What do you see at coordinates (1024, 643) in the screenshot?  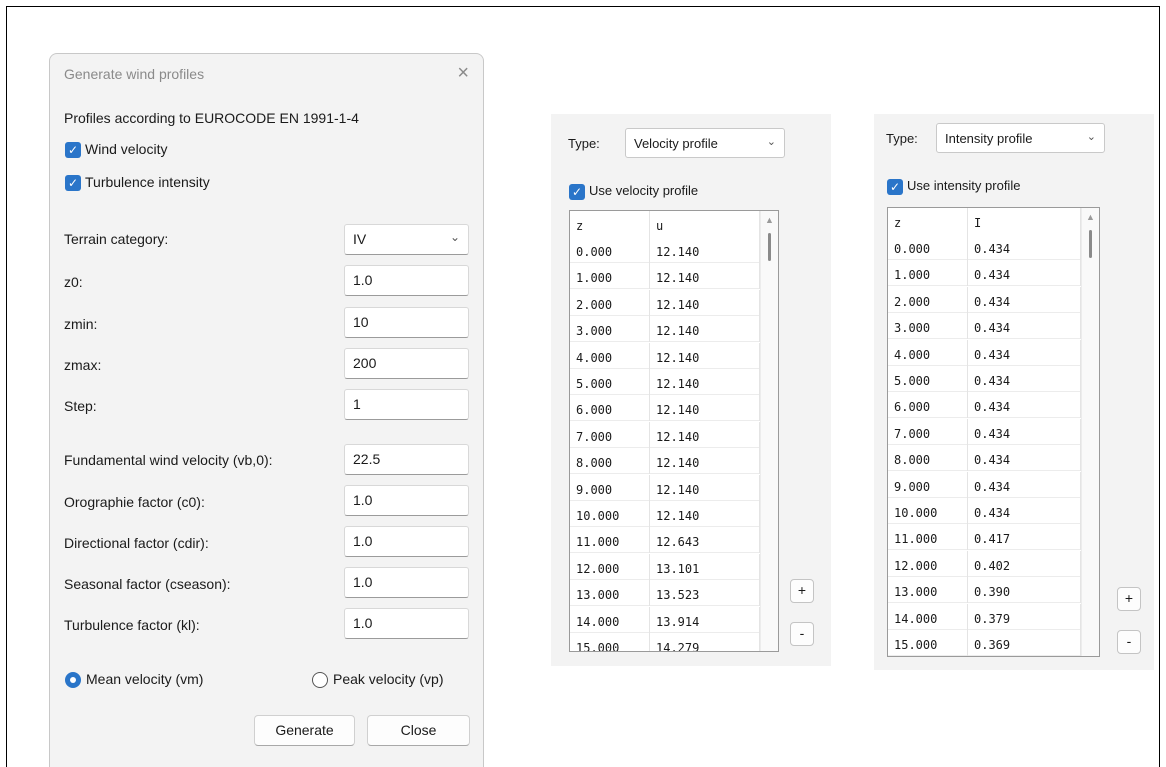 I see `table-cell-value: 0.369` at bounding box center [1024, 643].